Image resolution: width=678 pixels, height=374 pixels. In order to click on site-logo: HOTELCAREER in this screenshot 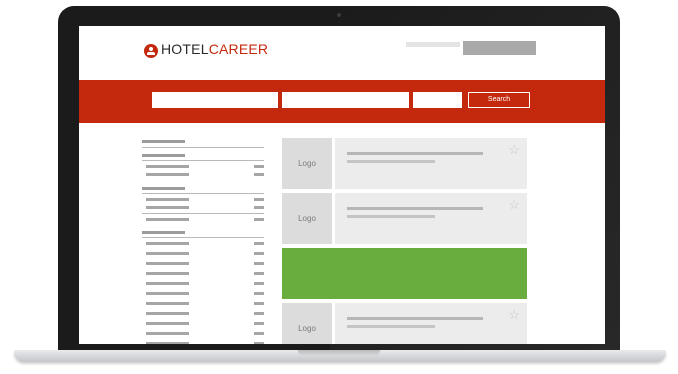, I will do `click(214, 49)`.